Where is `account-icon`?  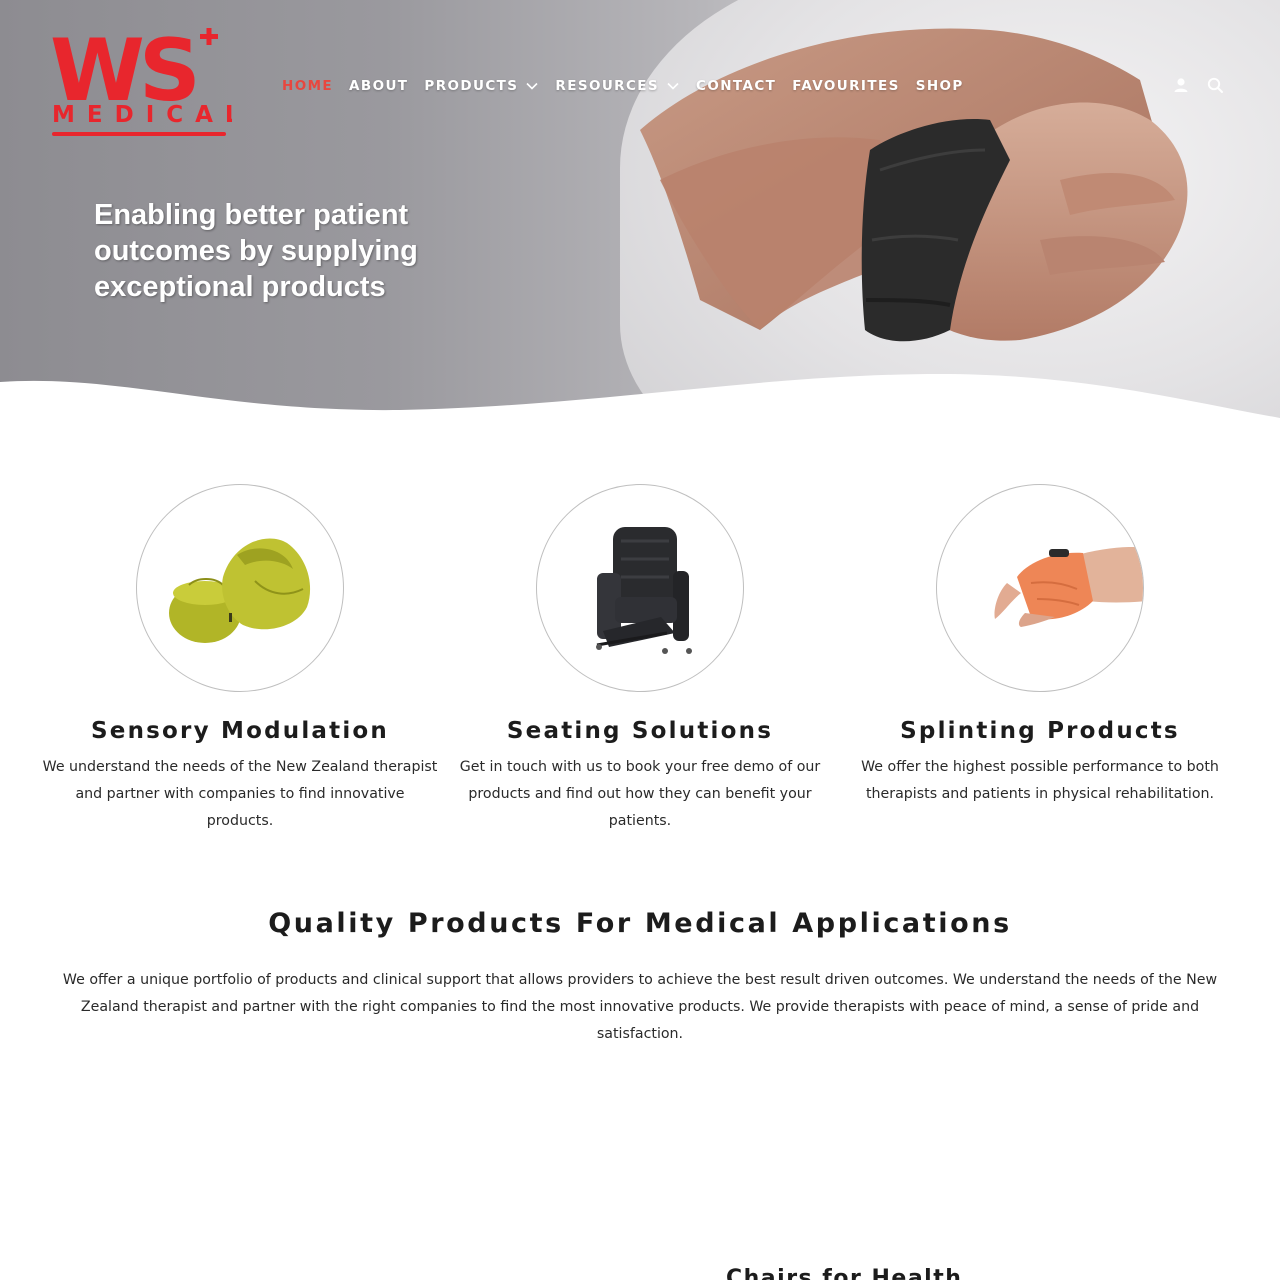
account-icon is located at coordinates (1181, 85).